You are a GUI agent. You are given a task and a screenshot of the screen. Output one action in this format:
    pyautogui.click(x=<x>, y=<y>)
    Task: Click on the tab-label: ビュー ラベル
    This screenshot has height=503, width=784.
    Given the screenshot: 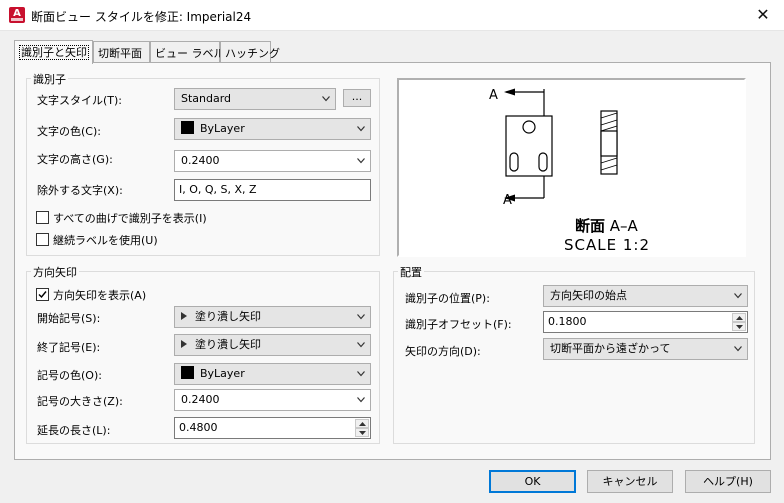 What is the action you would take?
    pyautogui.click(x=190, y=53)
    